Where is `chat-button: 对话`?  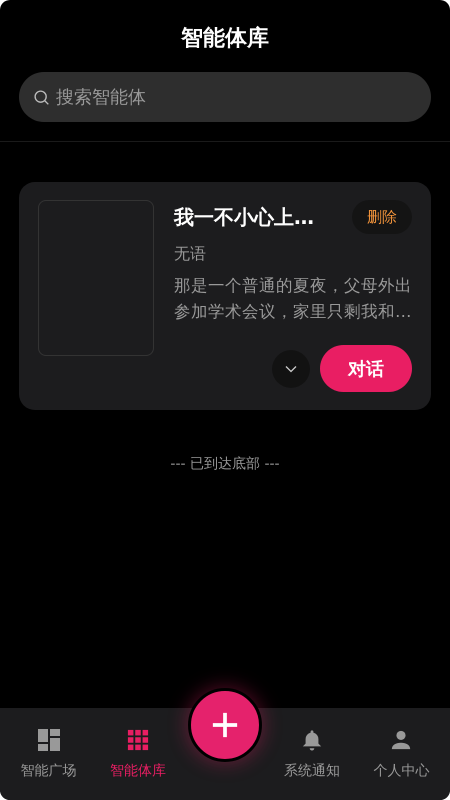 chat-button: 对话 is located at coordinates (366, 368).